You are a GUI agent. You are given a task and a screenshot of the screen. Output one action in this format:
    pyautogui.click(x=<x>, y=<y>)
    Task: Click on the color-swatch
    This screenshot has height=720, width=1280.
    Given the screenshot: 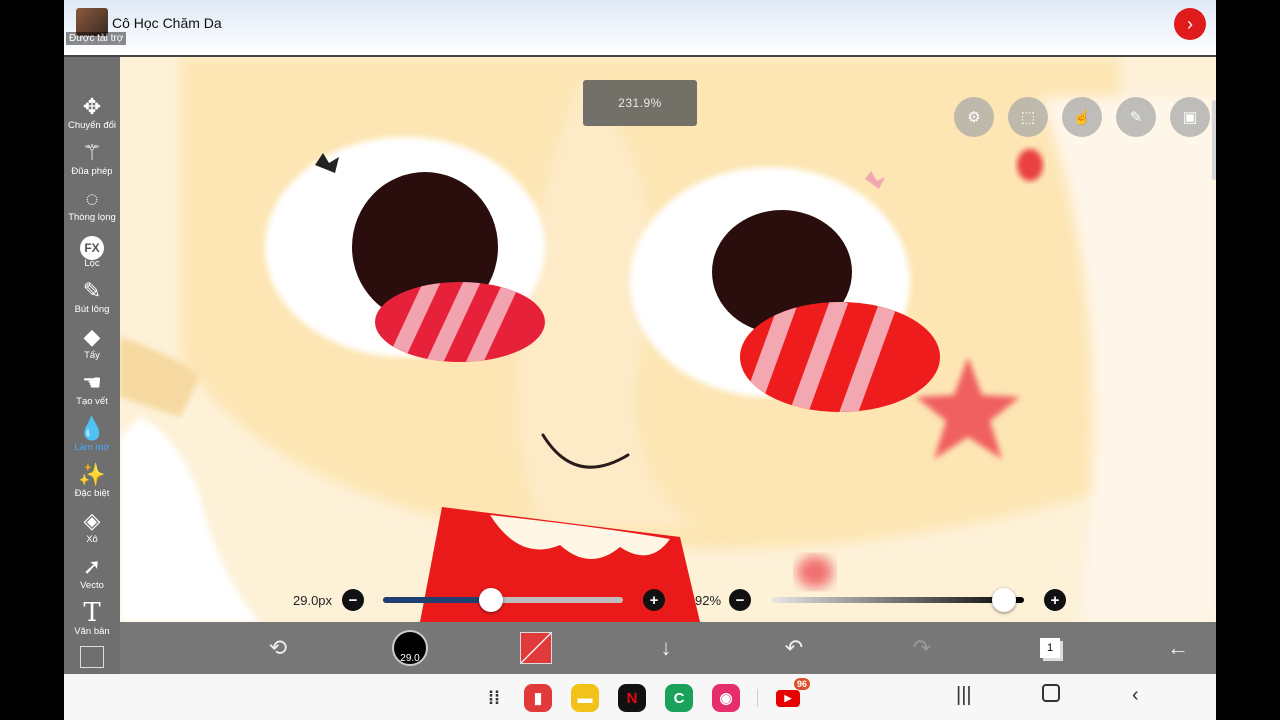 What is the action you would take?
    pyautogui.click(x=536, y=648)
    